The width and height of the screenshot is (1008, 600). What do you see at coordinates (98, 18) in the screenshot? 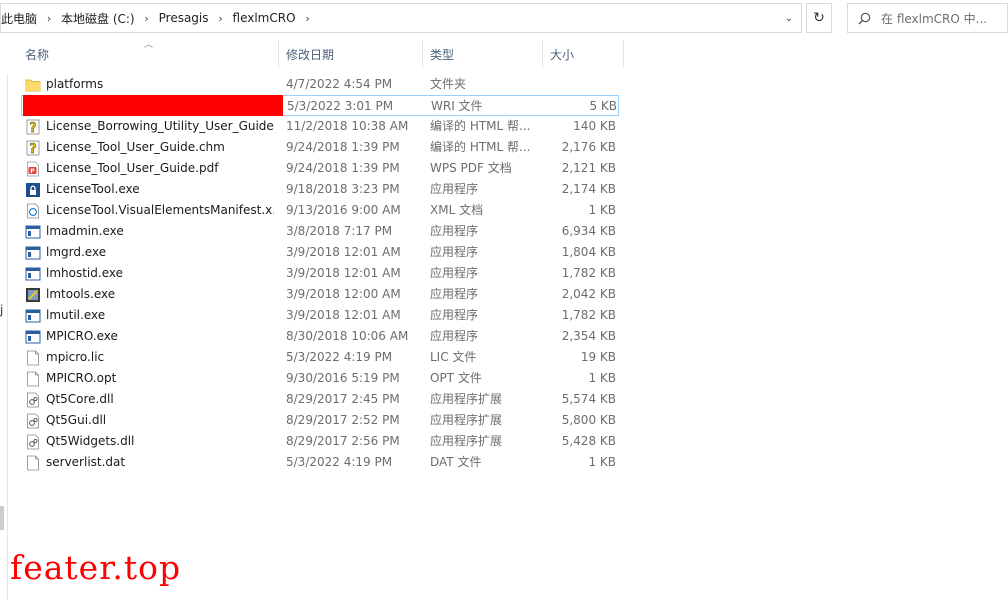
I see `breadcrumb-local-disk: 本地磁盘 (C:)` at bounding box center [98, 18].